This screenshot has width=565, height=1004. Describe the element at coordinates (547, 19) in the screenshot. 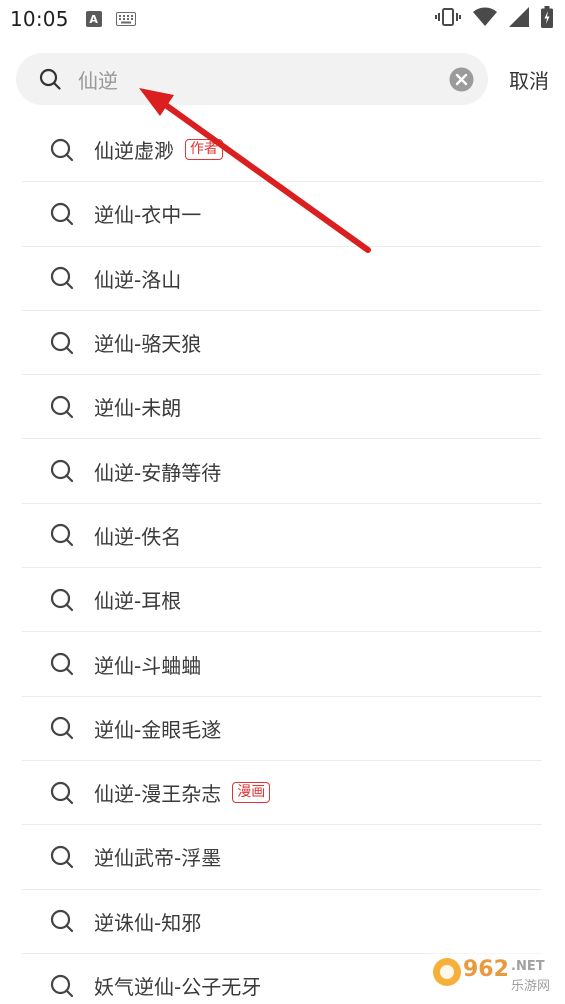

I see `battery-icon` at that location.